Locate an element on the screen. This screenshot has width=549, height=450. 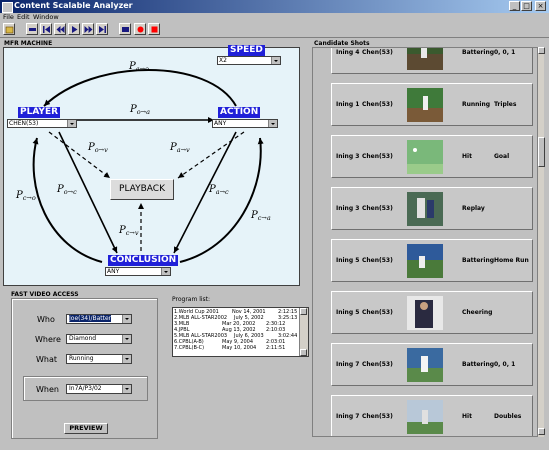
shot-card: Ining 7 Chen(53) Hit Doubles is located at coordinates (432, 415).